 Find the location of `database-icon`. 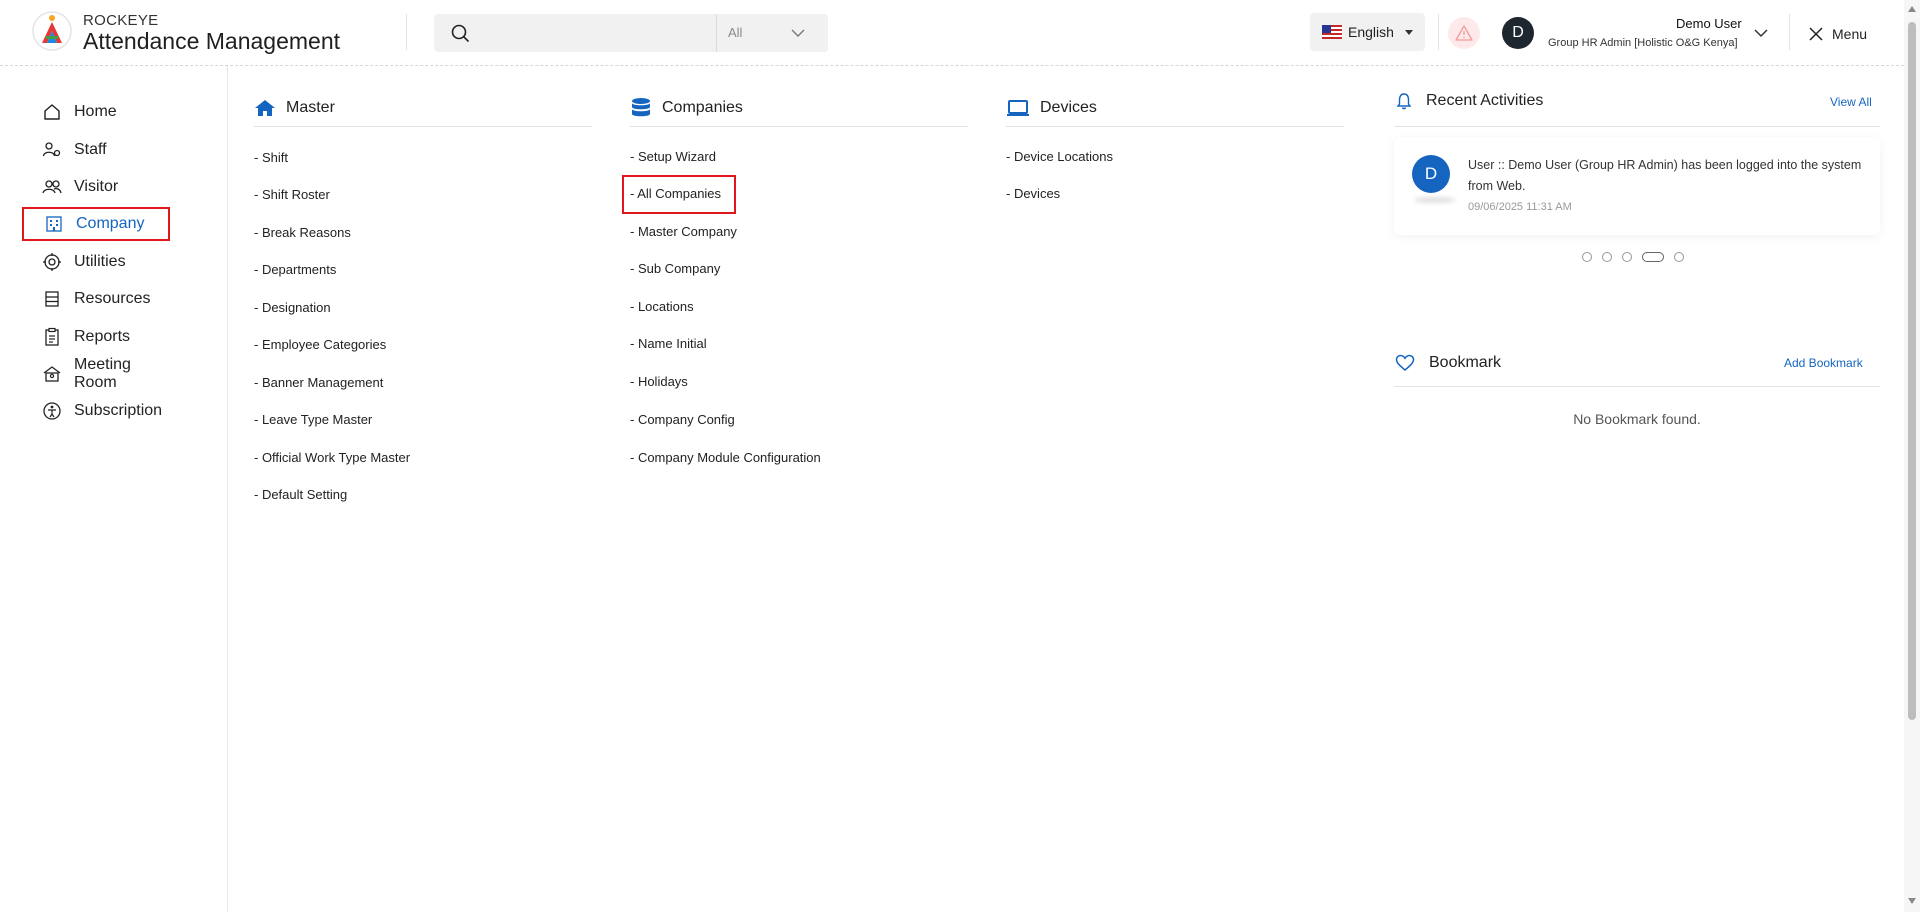

database-icon is located at coordinates (641, 107).